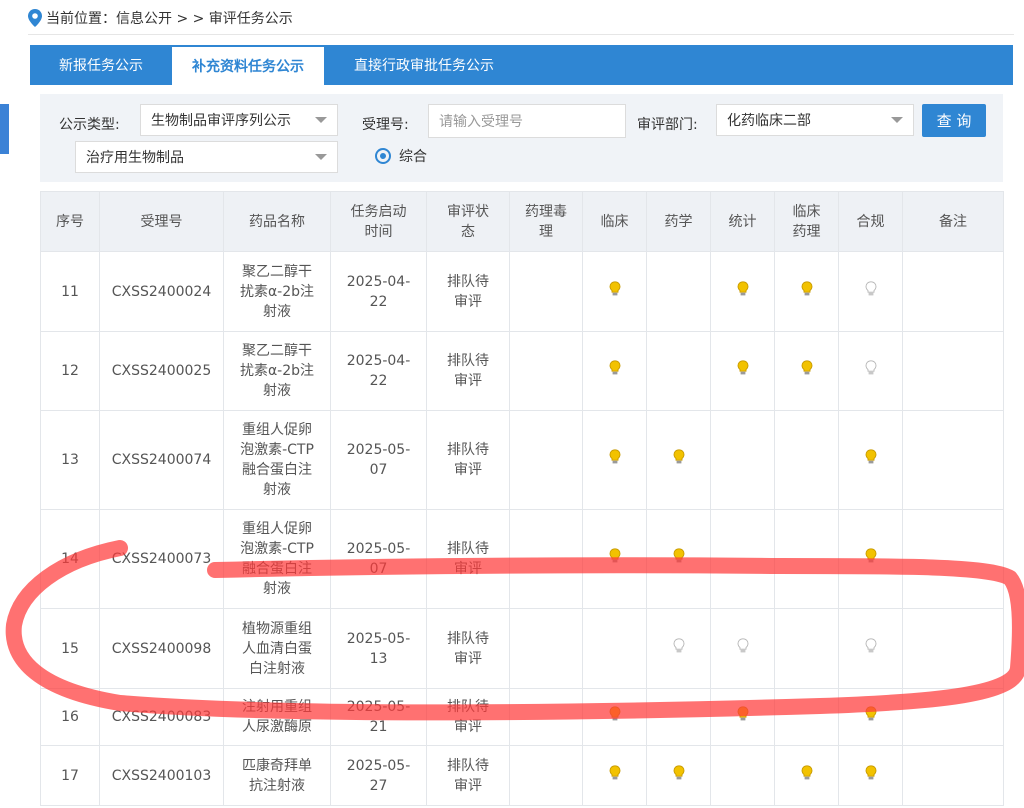 This screenshot has width=1024, height=808. I want to click on radio-selected-icon, so click(383, 156).